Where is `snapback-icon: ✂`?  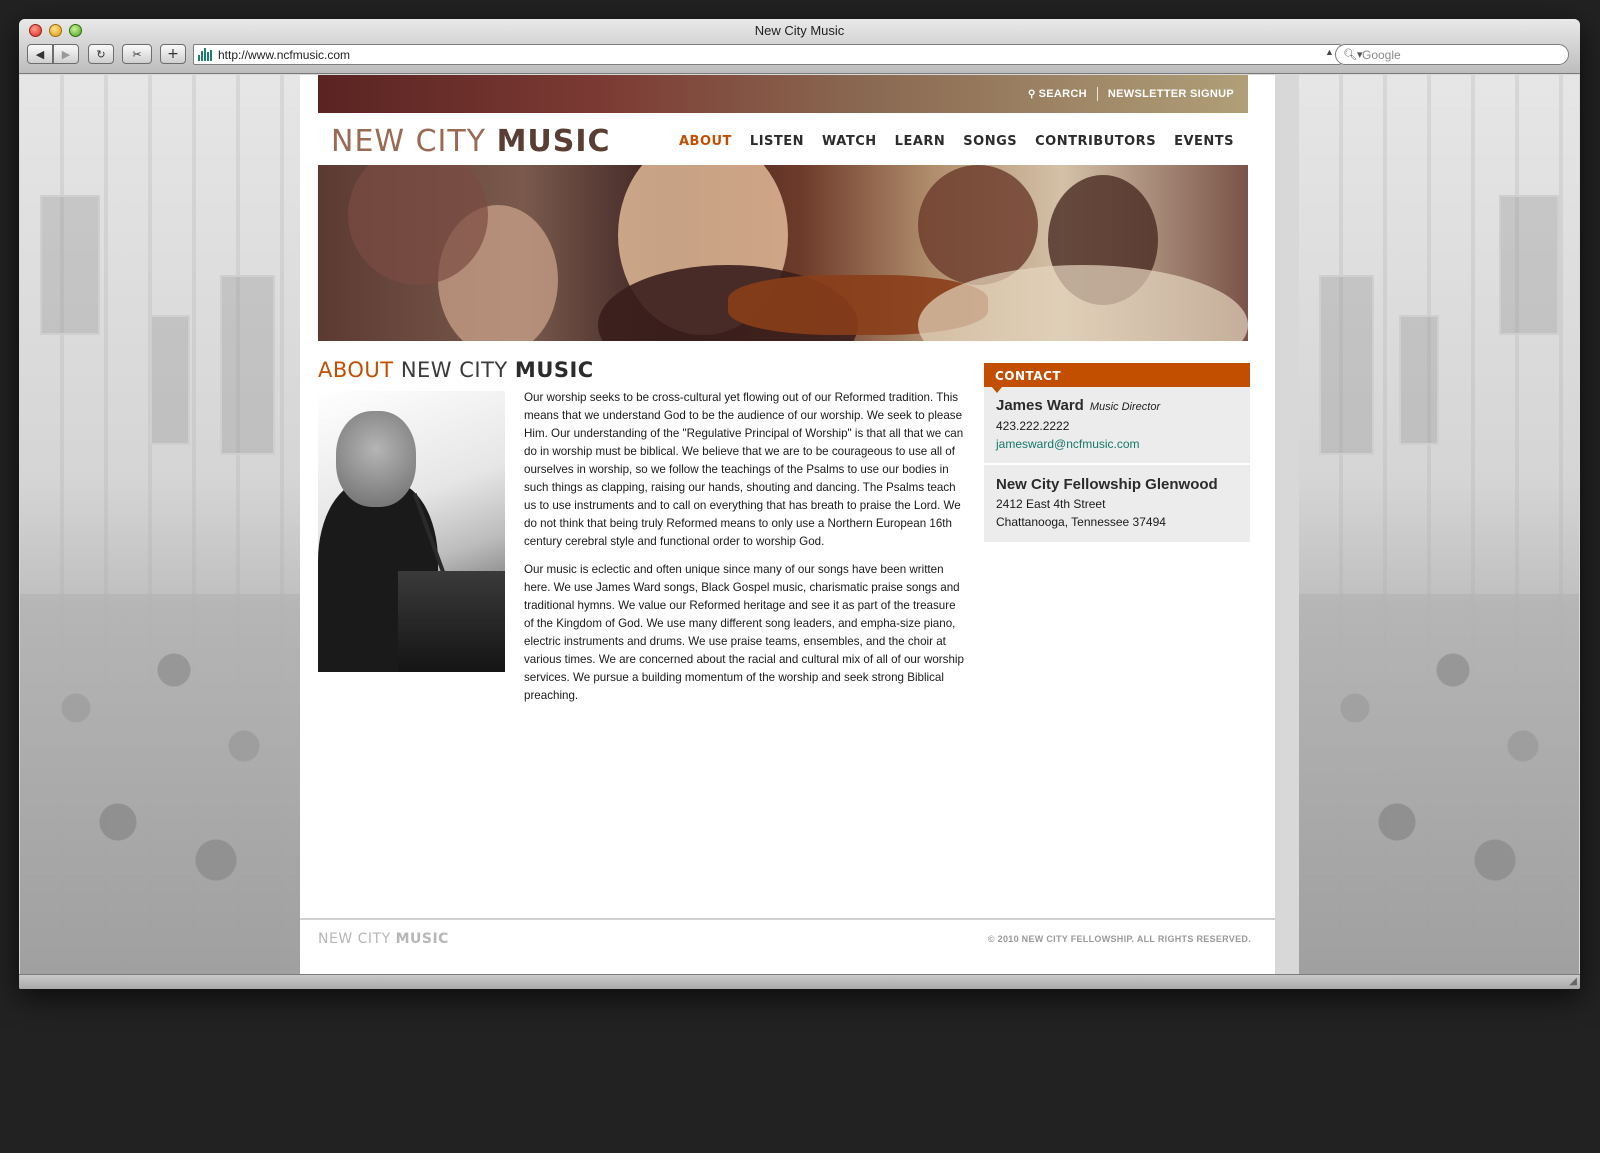 snapback-icon: ✂ is located at coordinates (137, 54).